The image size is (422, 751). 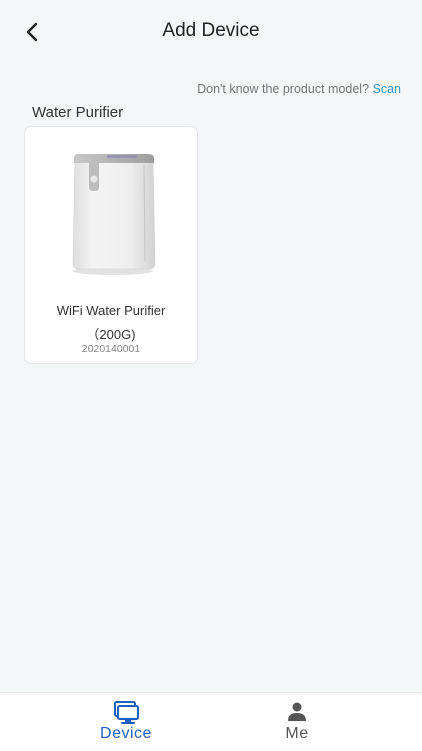 I want to click on monitor-icon, so click(x=126, y=712).